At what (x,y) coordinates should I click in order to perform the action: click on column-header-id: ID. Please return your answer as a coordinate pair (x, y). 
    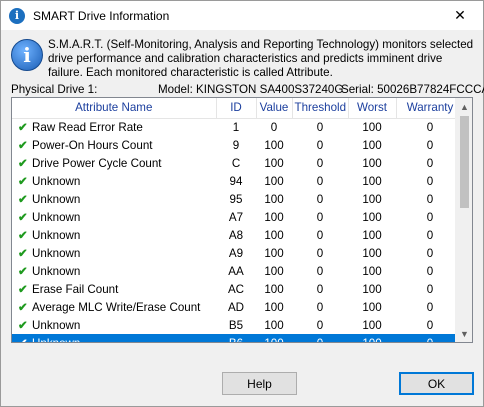
    Looking at the image, I should click on (236, 108).